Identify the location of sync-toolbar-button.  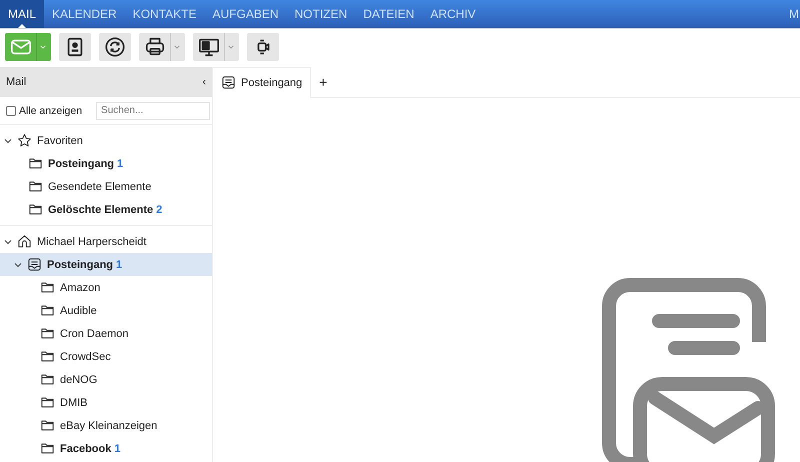
(115, 47).